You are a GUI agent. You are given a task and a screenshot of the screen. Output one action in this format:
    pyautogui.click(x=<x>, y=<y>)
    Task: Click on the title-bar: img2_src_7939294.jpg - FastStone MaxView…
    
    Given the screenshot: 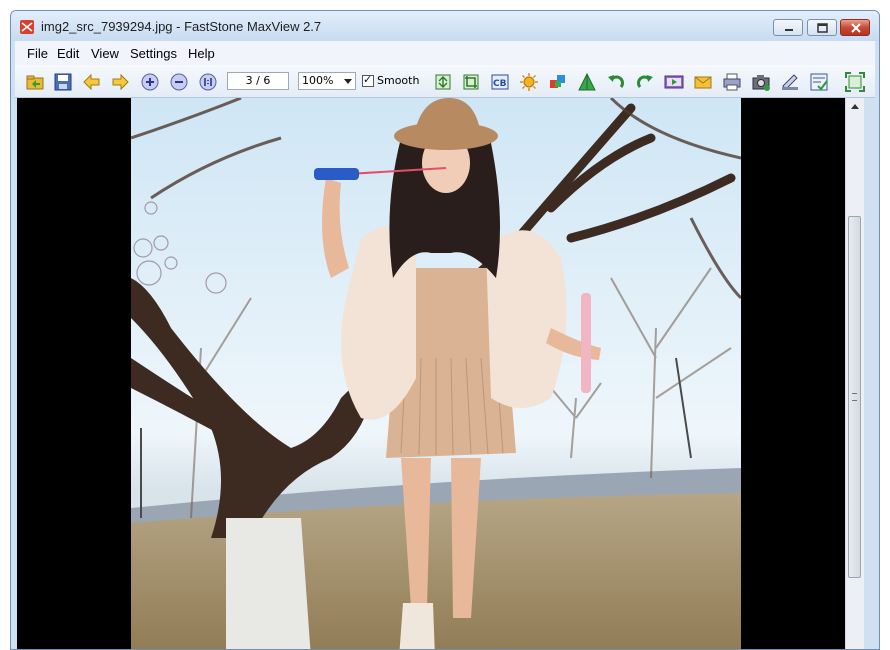 What is the action you would take?
    pyautogui.click(x=445, y=26)
    